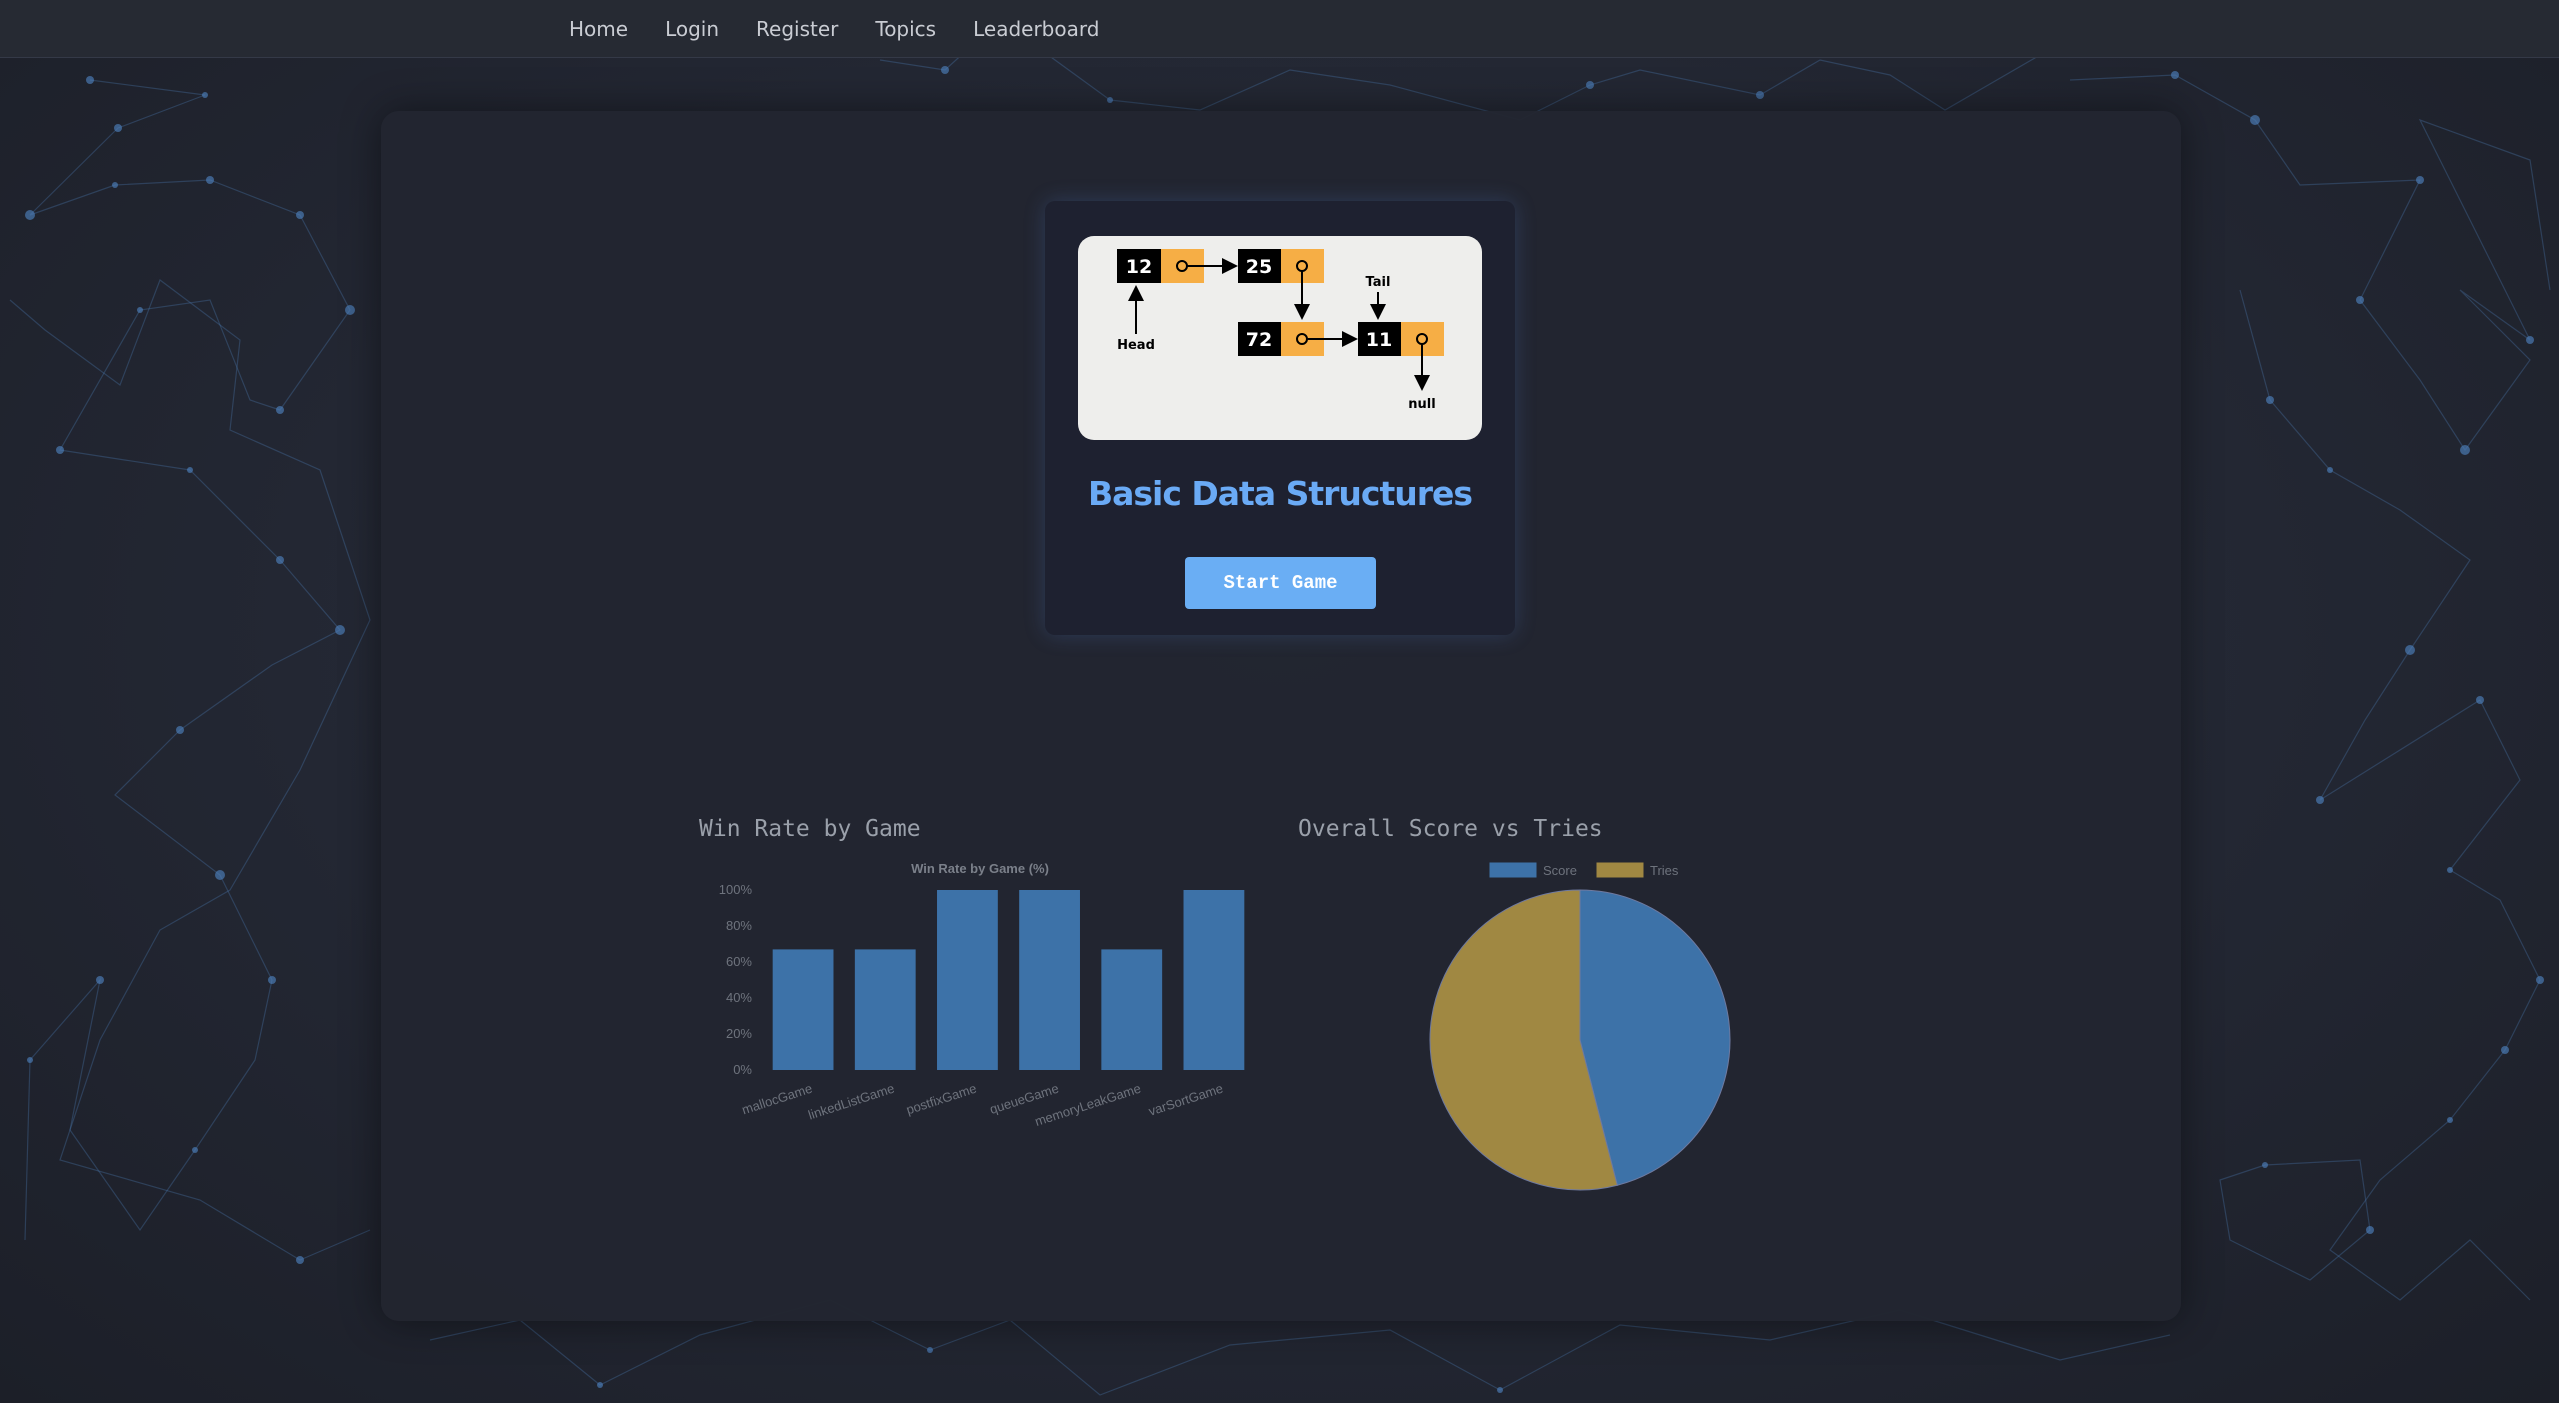  What do you see at coordinates (1378, 282) in the screenshot?
I see `tail-label: Tail` at bounding box center [1378, 282].